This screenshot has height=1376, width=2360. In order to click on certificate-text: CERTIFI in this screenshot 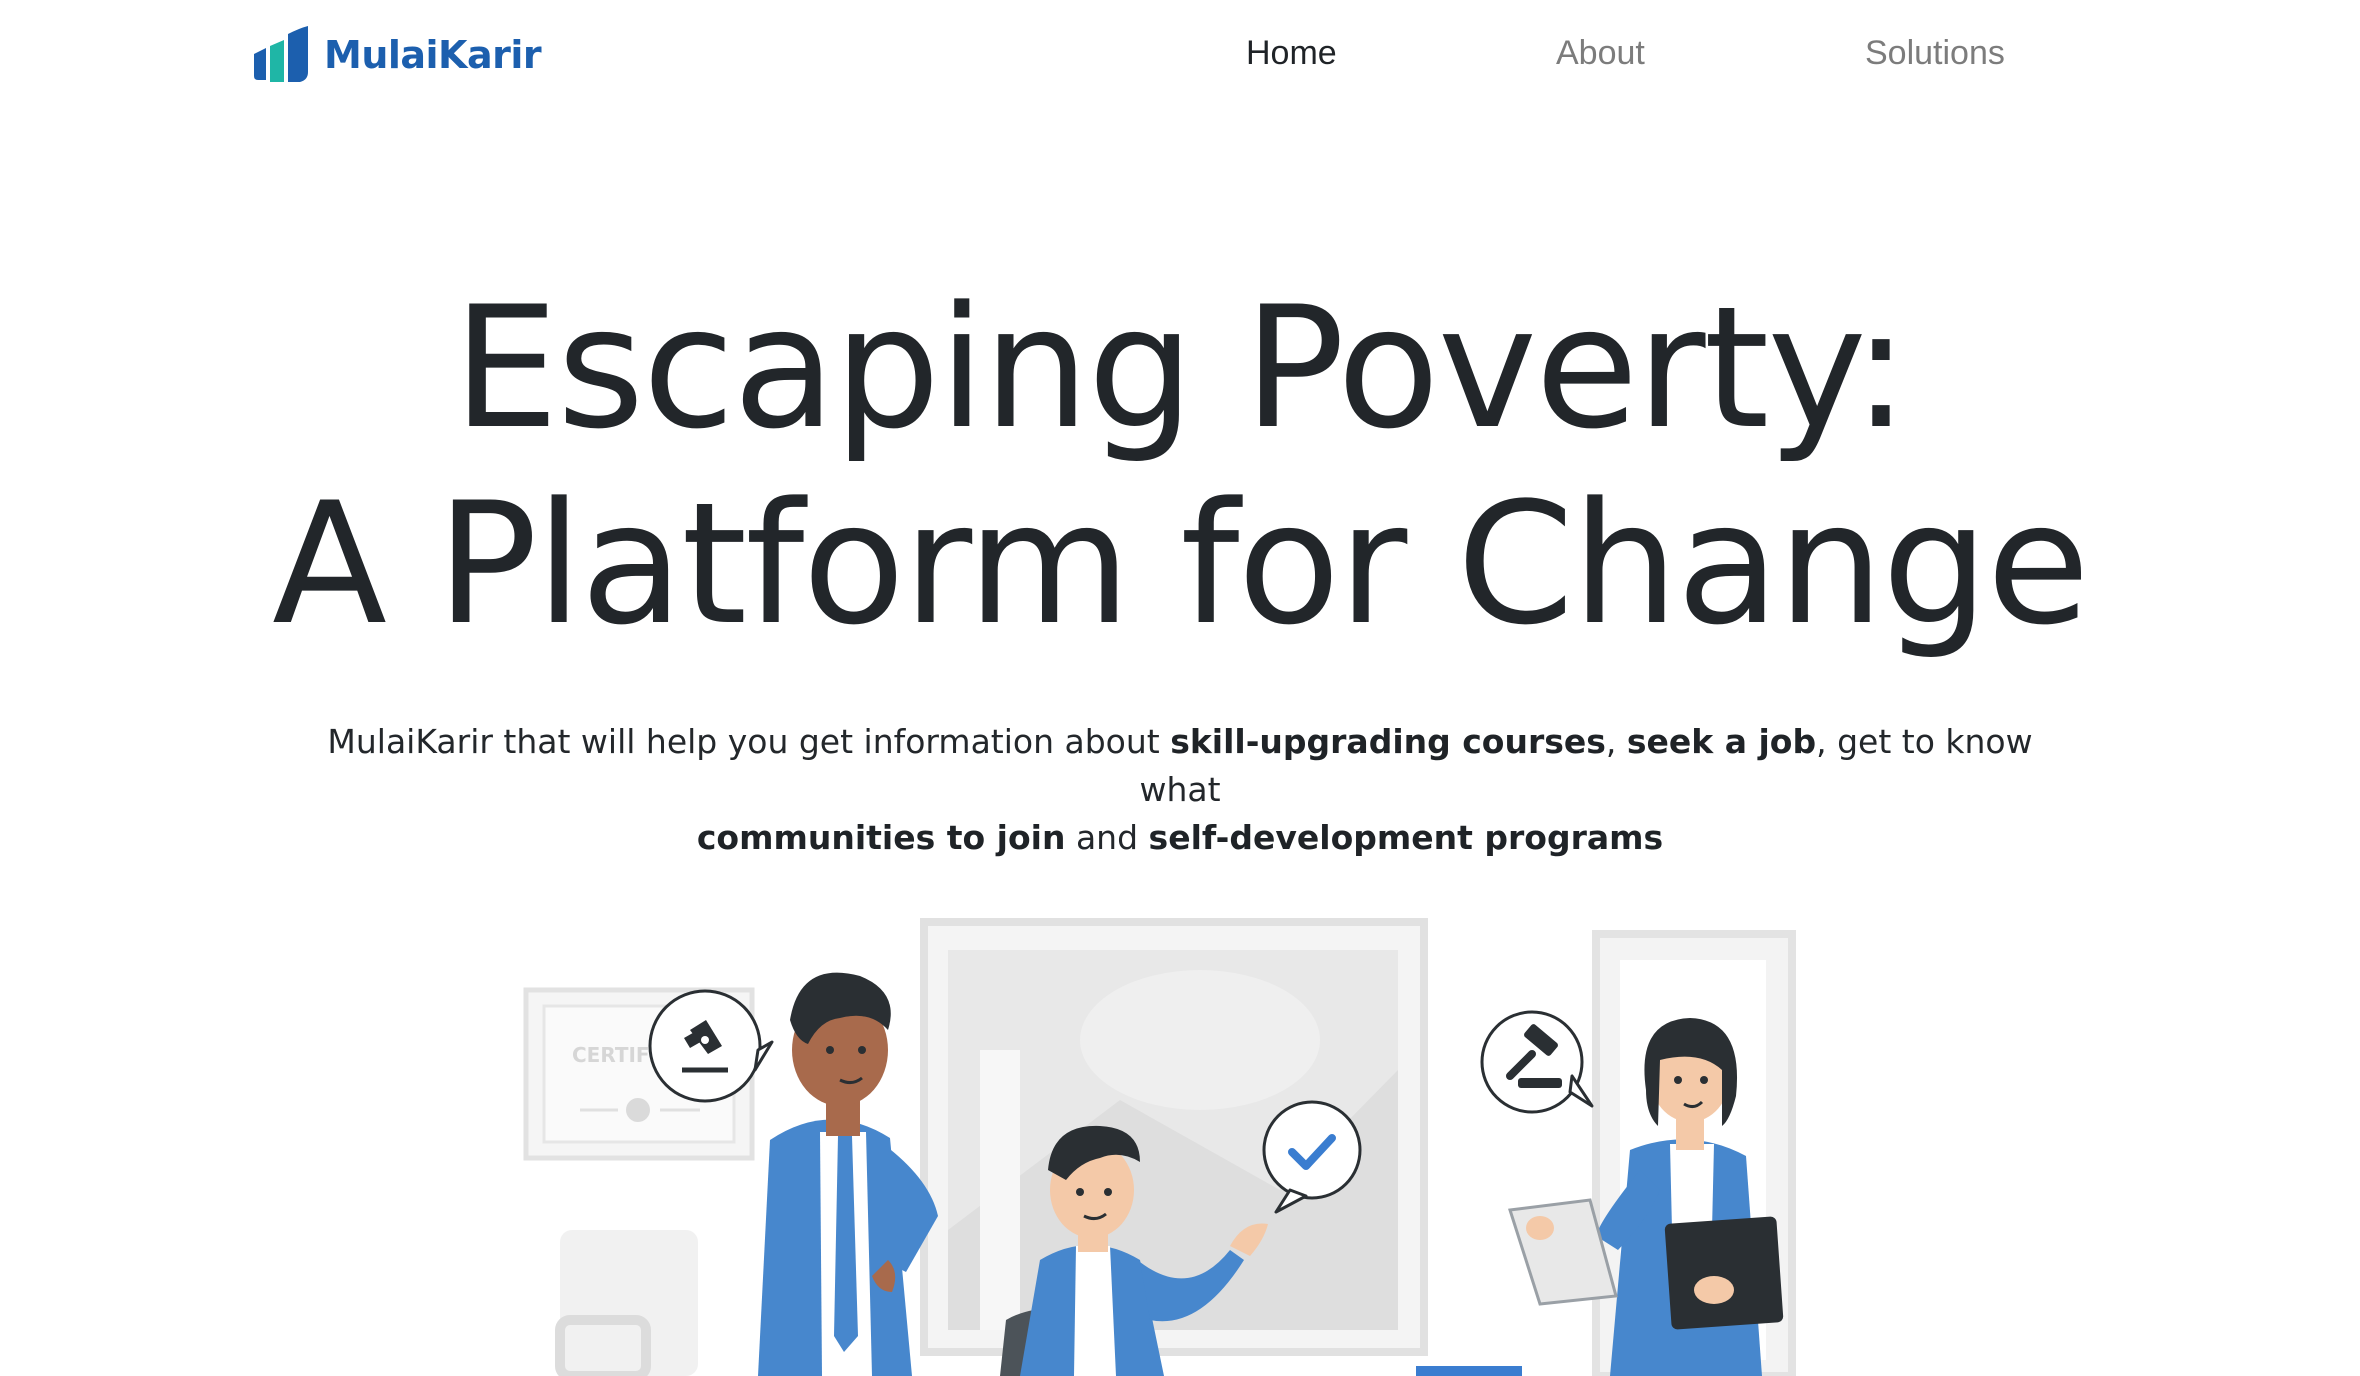, I will do `click(614, 1055)`.